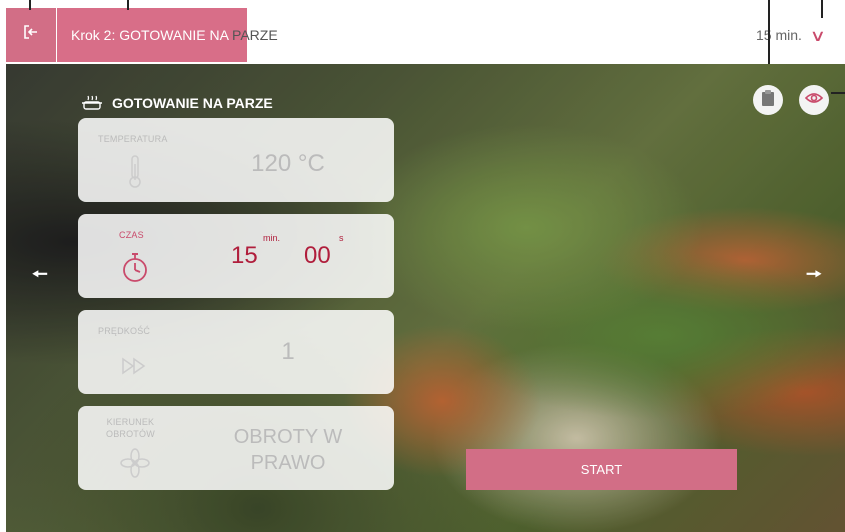 The image size is (845, 532). What do you see at coordinates (130, 428) in the screenshot?
I see `direction-label: KIERUNEK OBROTÓW` at bounding box center [130, 428].